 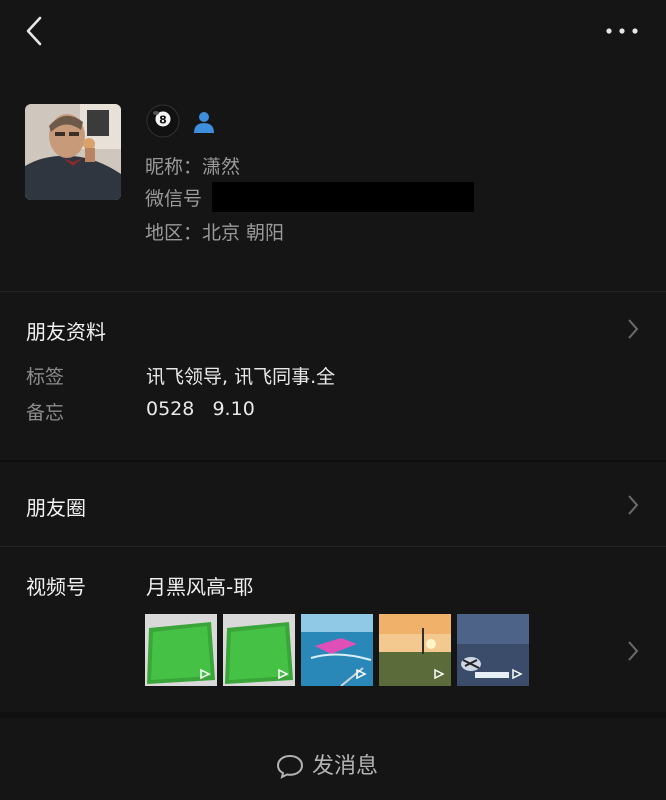 I want to click on wechat-id-redaction, so click(x=343, y=197).